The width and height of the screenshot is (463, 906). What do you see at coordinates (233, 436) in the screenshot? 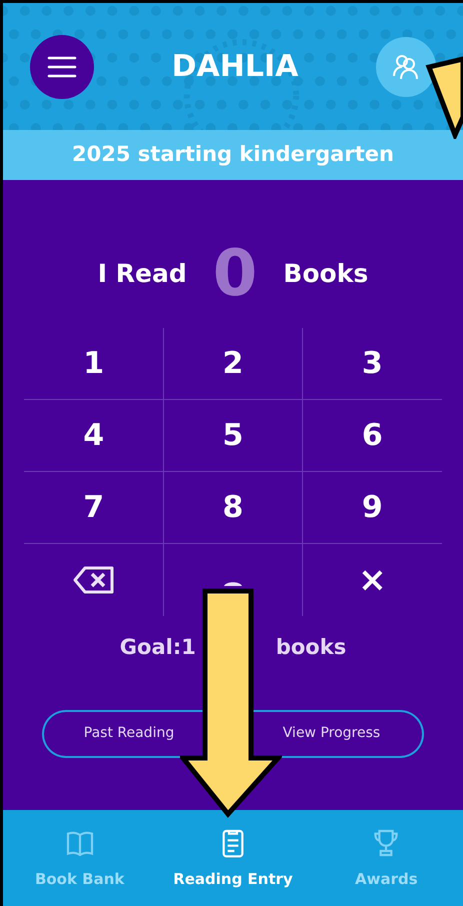
I see `keypad-key: 5` at bounding box center [233, 436].